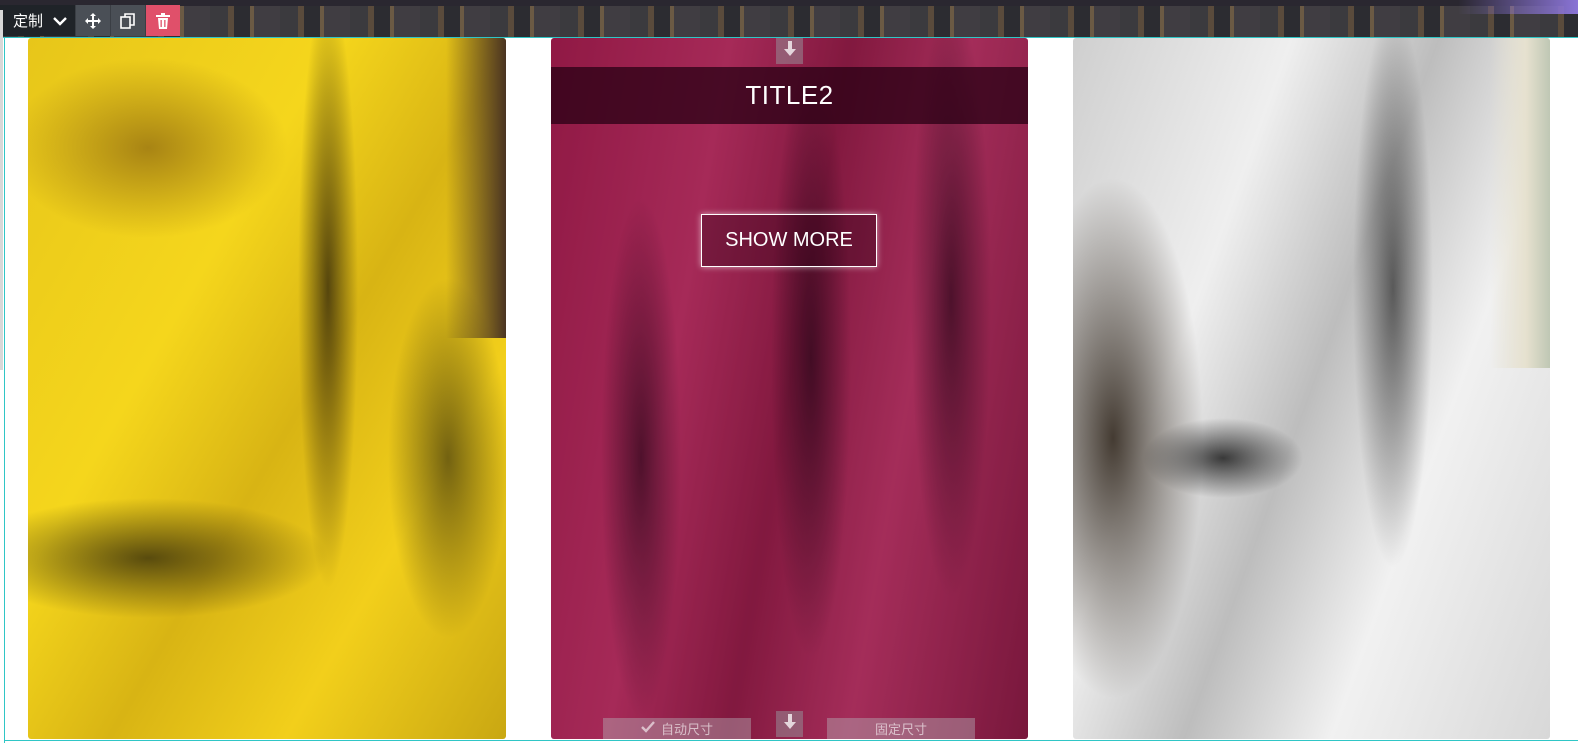 The image size is (1578, 749). I want to click on banner-sky, so click(789, 3).